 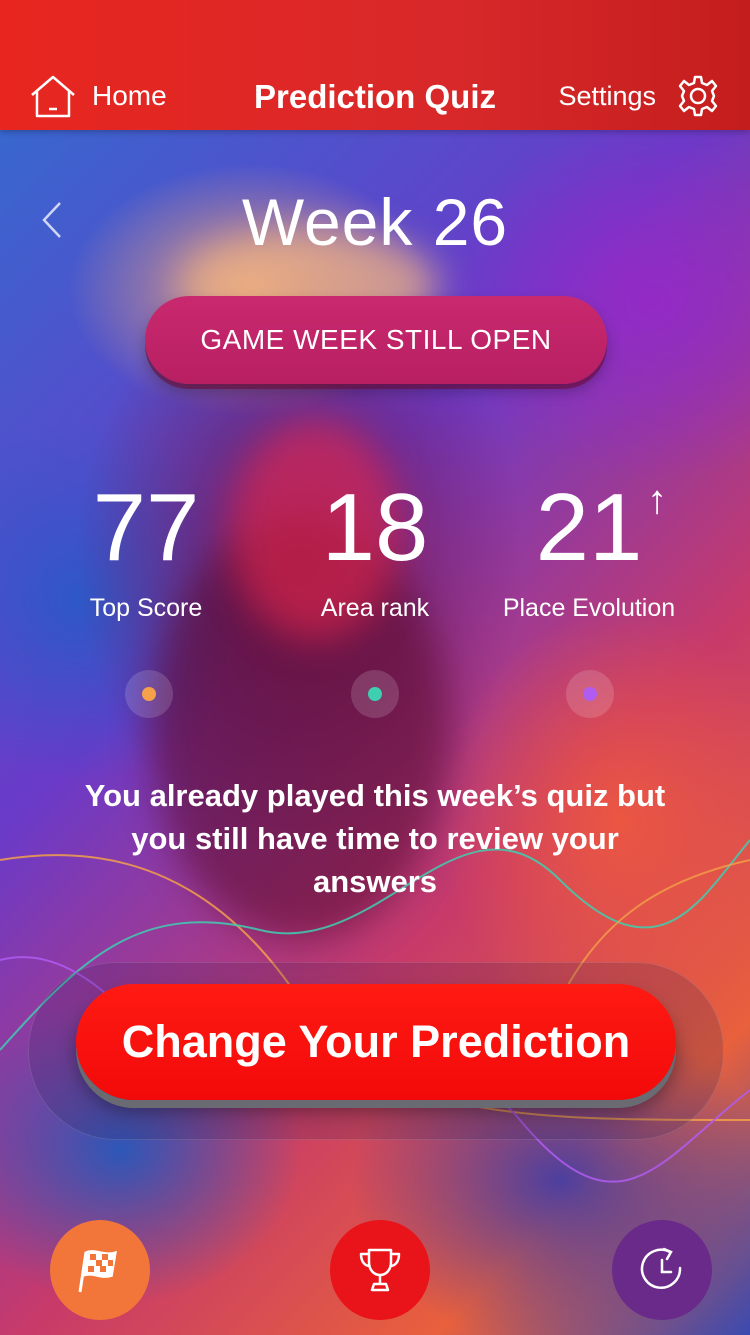 I want to click on stat-label: Place Evolution, so click(x=589, y=608).